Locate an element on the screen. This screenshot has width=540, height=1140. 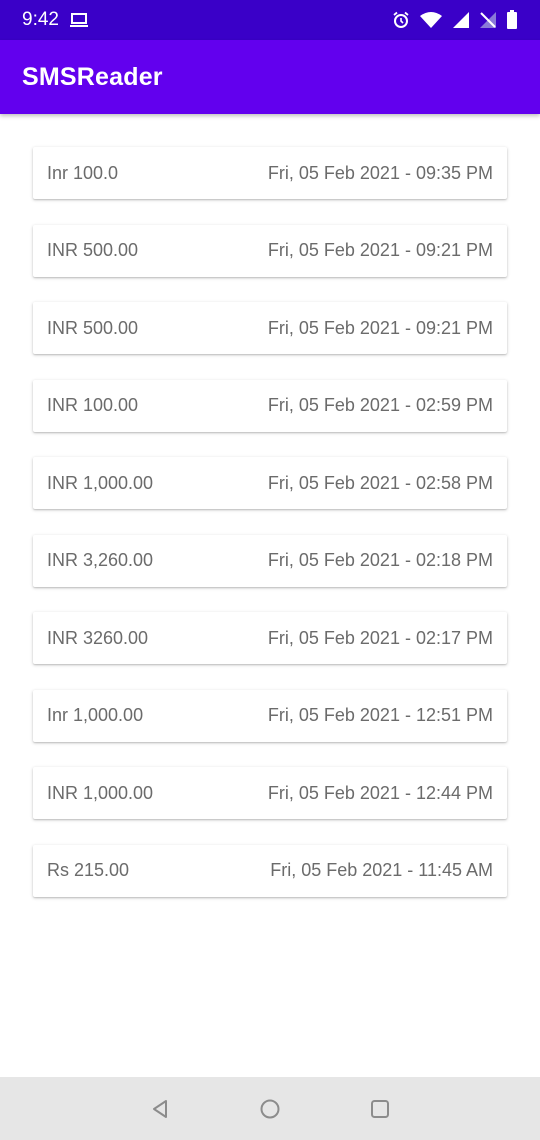
app-title: SMSReader is located at coordinates (92, 76).